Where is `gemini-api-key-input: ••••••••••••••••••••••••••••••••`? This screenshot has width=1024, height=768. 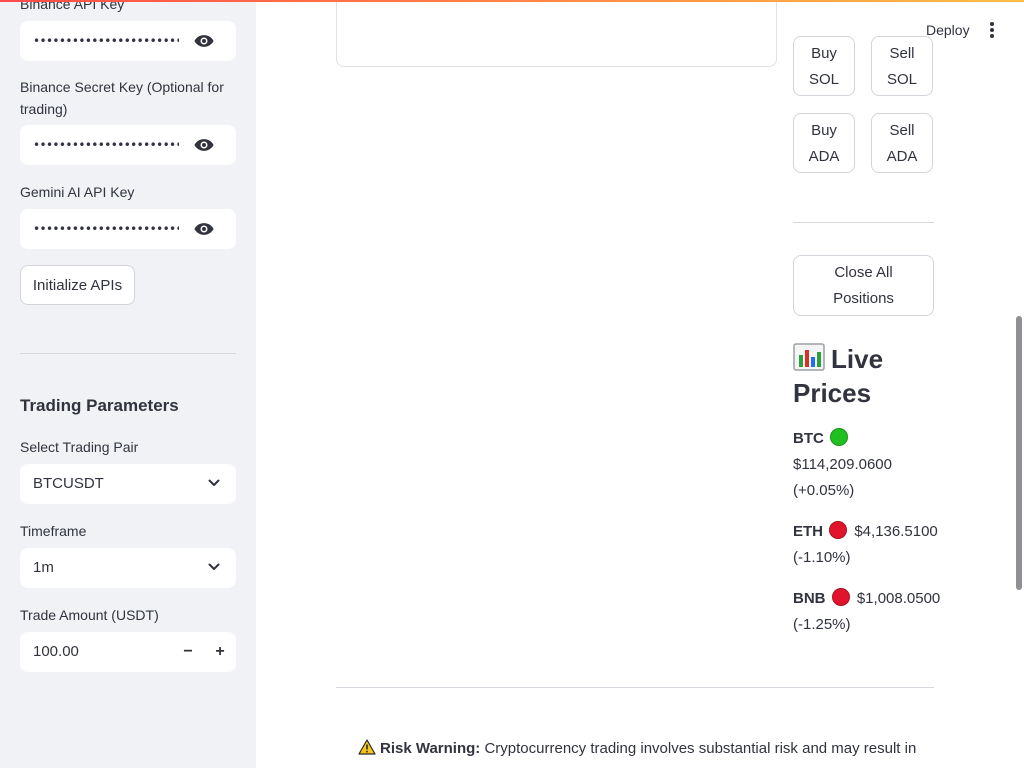
gemini-api-key-input: •••••••••••••••••••••••••••••••• is located at coordinates (128, 229).